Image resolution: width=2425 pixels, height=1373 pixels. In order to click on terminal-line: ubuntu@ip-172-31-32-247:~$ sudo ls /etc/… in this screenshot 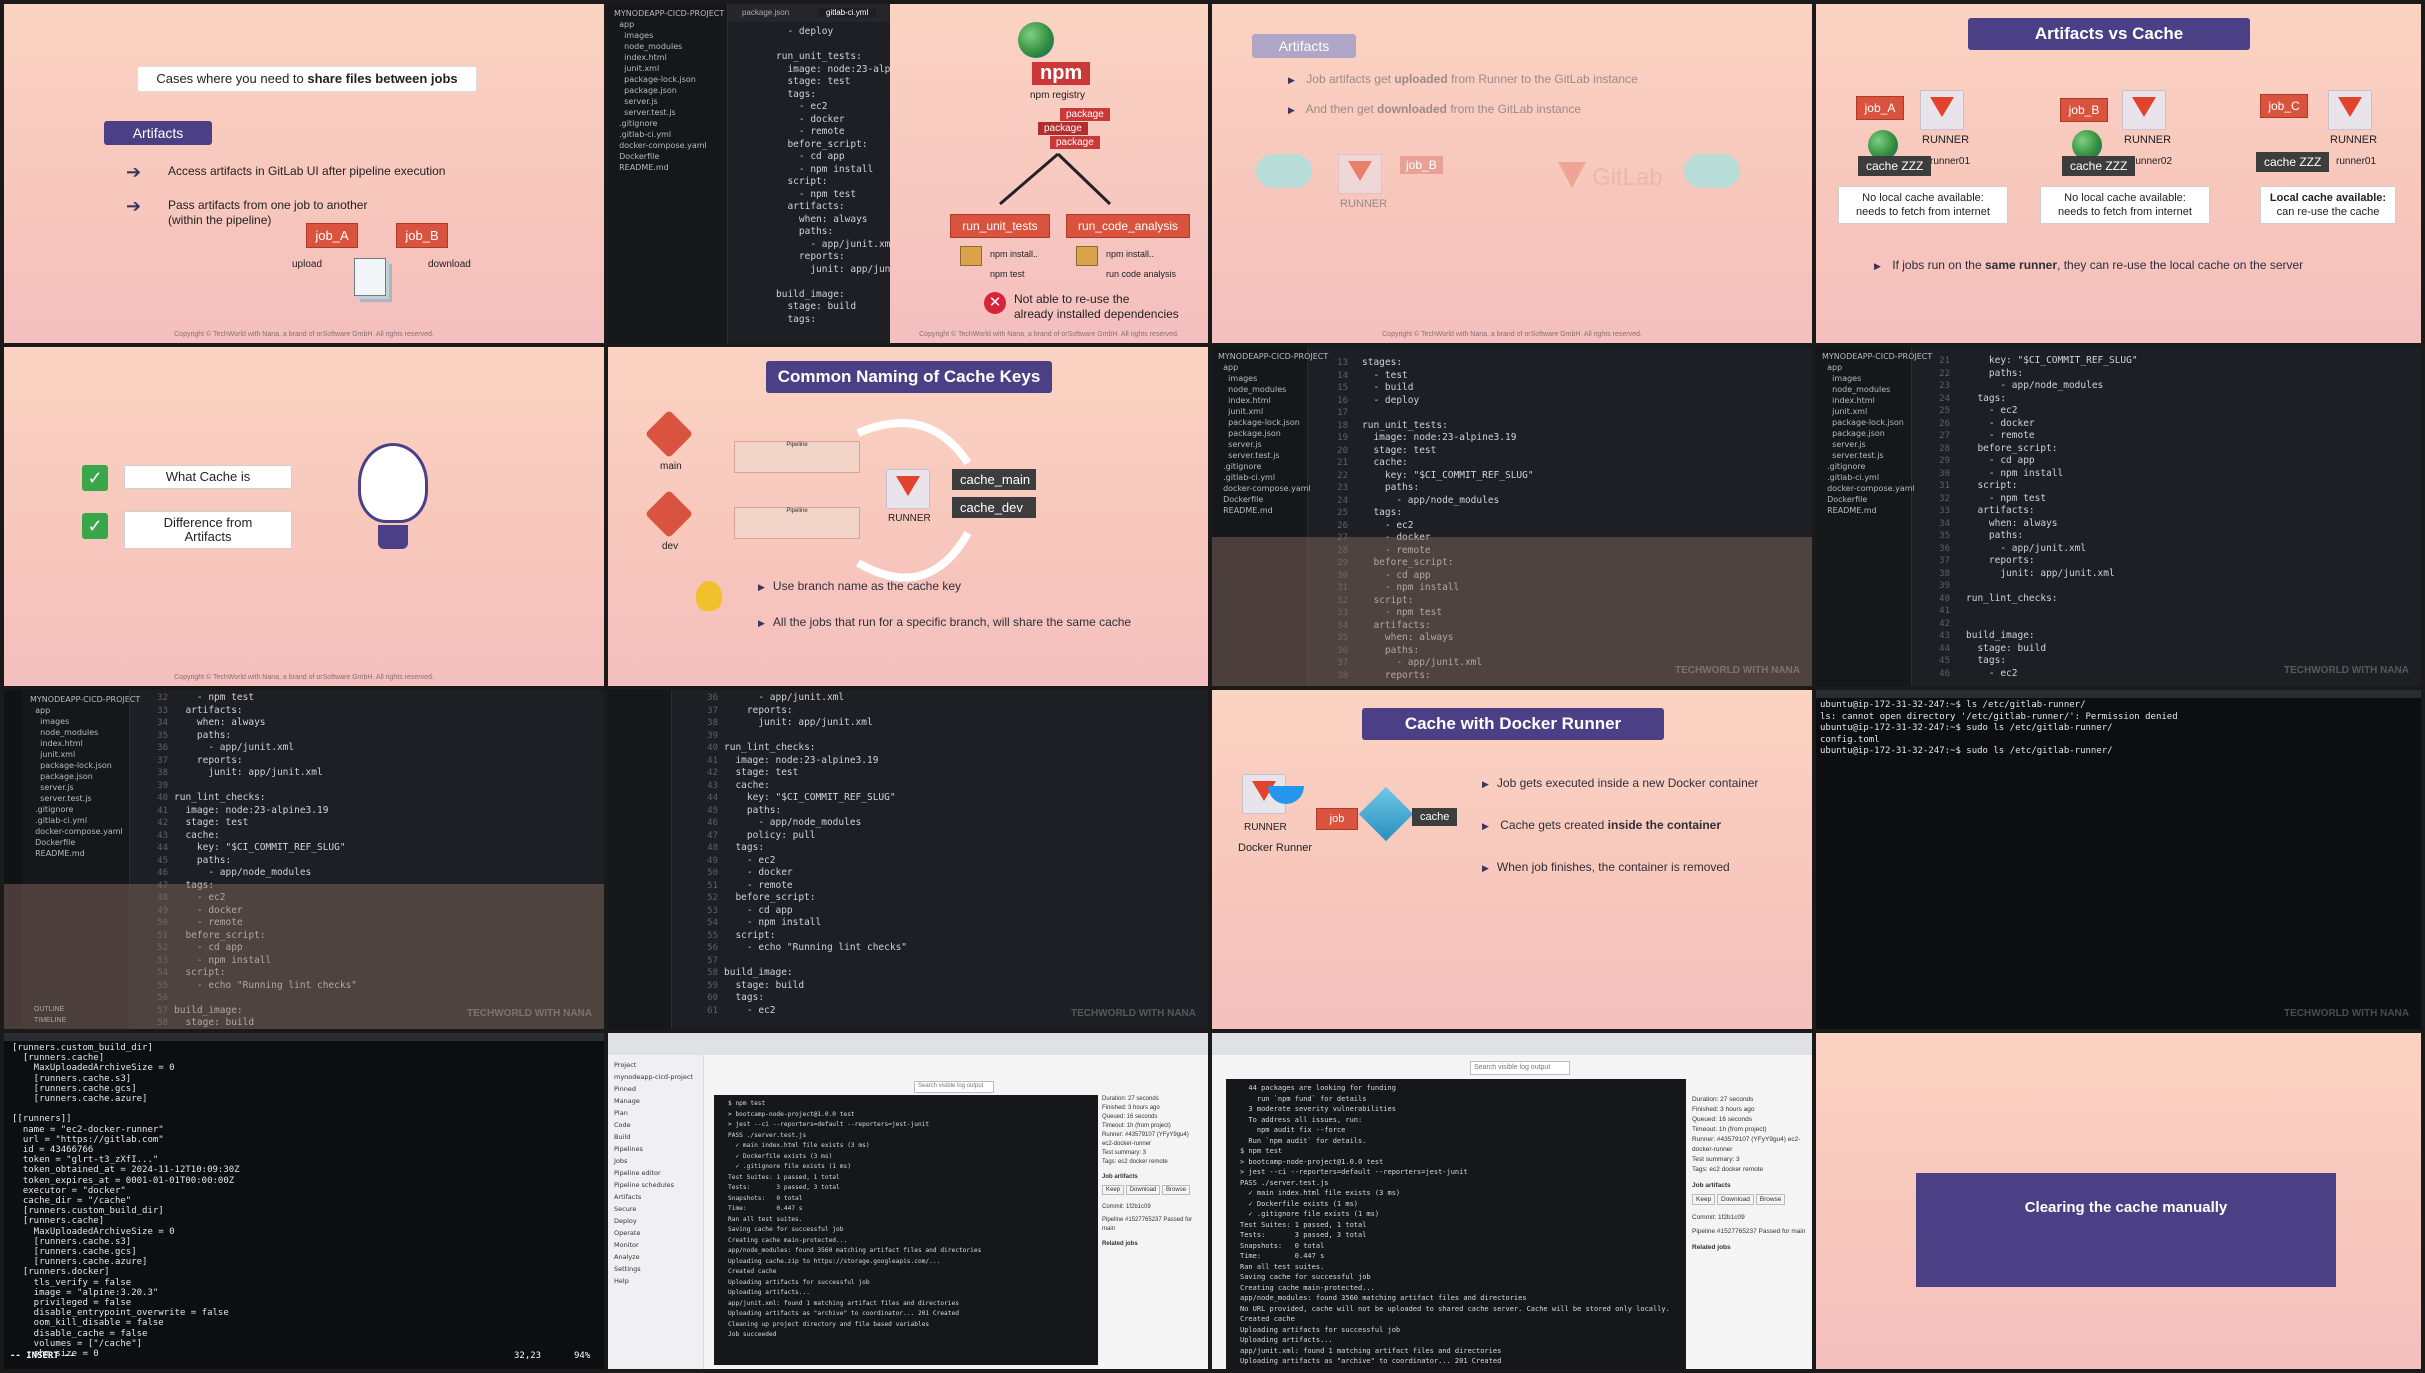, I will do `click(1966, 751)`.